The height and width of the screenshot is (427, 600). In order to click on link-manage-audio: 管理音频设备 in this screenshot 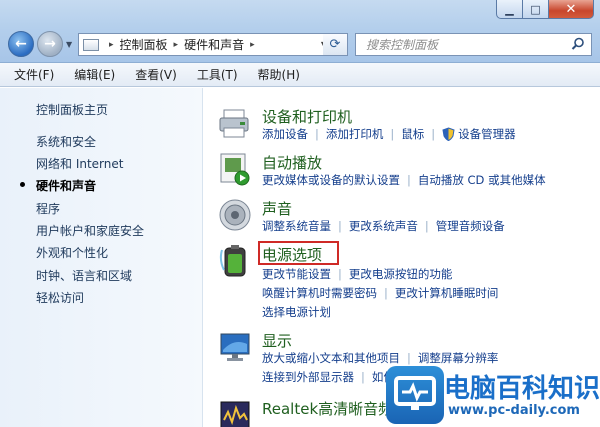, I will do `click(470, 226)`.